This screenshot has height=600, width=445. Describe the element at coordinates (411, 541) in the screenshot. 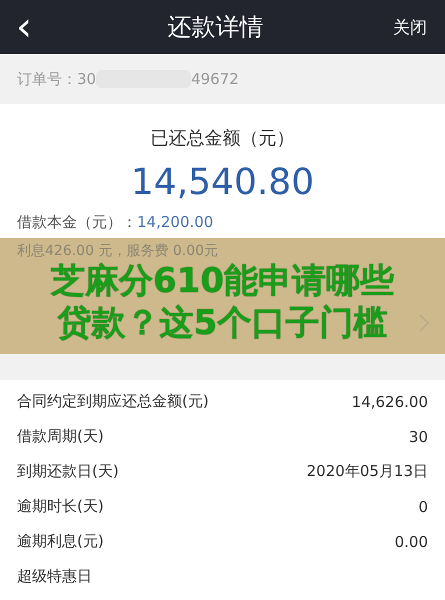

I see `detail-value: 0.00` at that location.